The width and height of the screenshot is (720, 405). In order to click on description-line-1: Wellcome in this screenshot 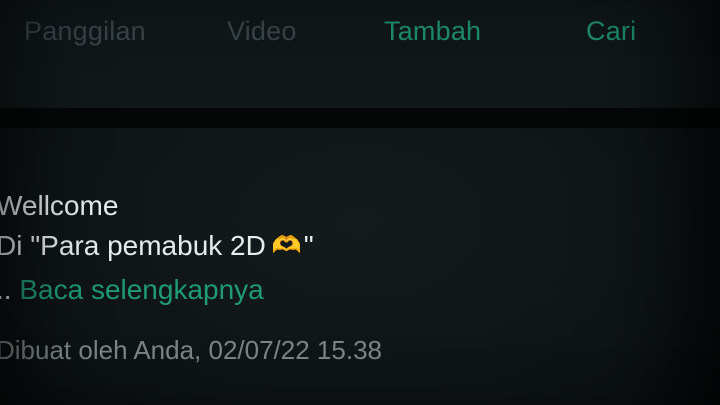, I will do `click(59, 205)`.